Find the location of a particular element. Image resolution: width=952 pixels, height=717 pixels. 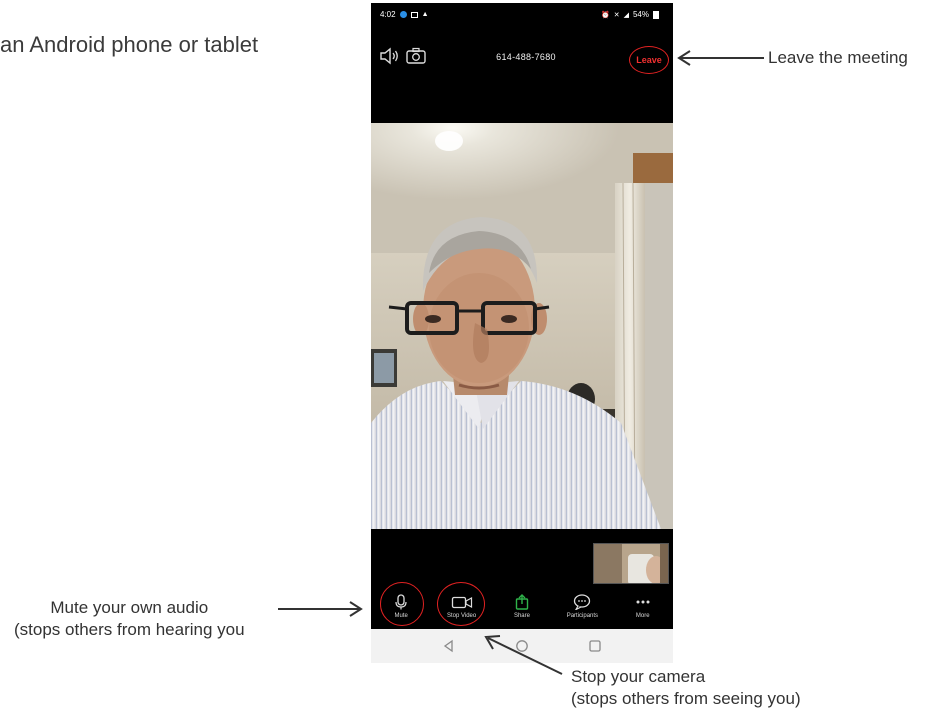

status-battery: 54% is located at coordinates (640, 14).